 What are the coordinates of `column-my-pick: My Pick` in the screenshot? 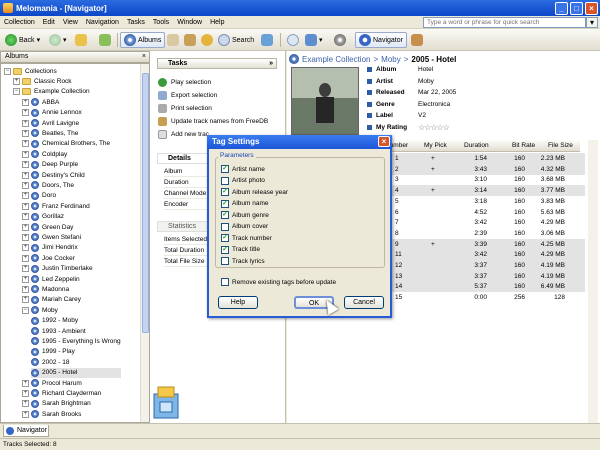 It's located at (435, 145).